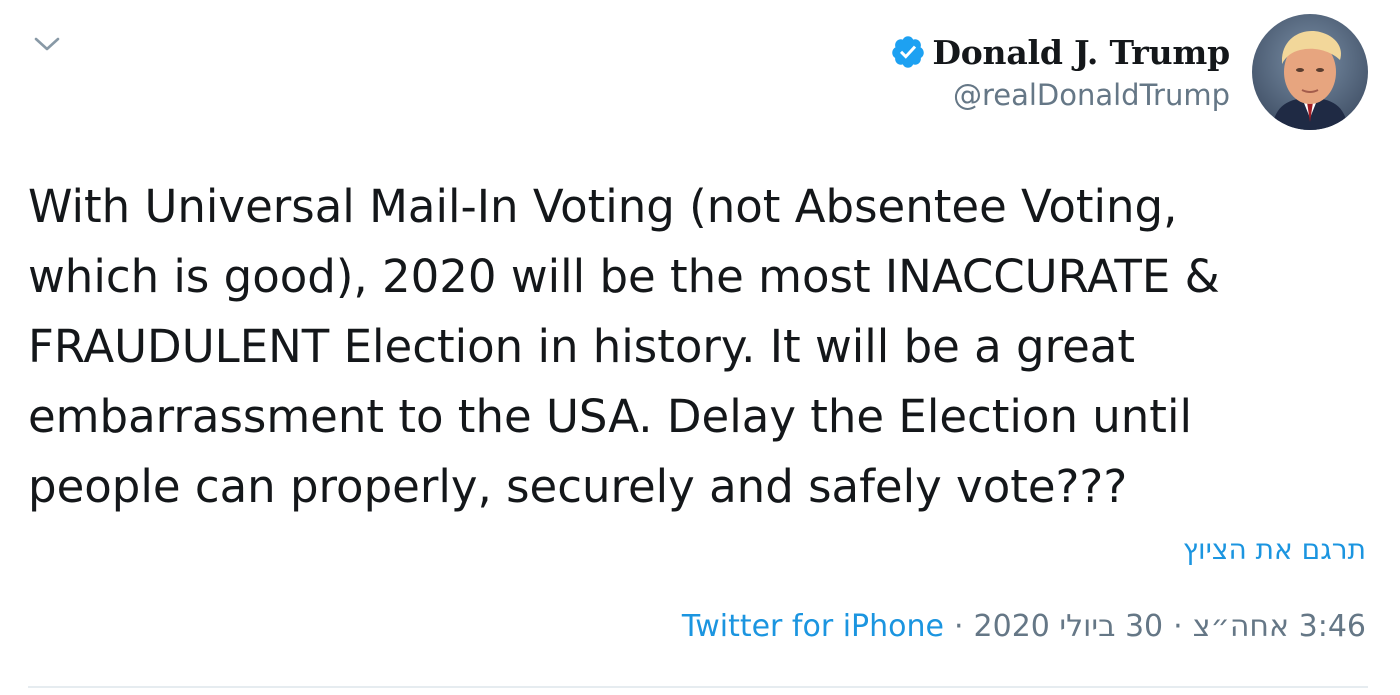  What do you see at coordinates (47, 44) in the screenshot?
I see `chevron-down-icon` at bounding box center [47, 44].